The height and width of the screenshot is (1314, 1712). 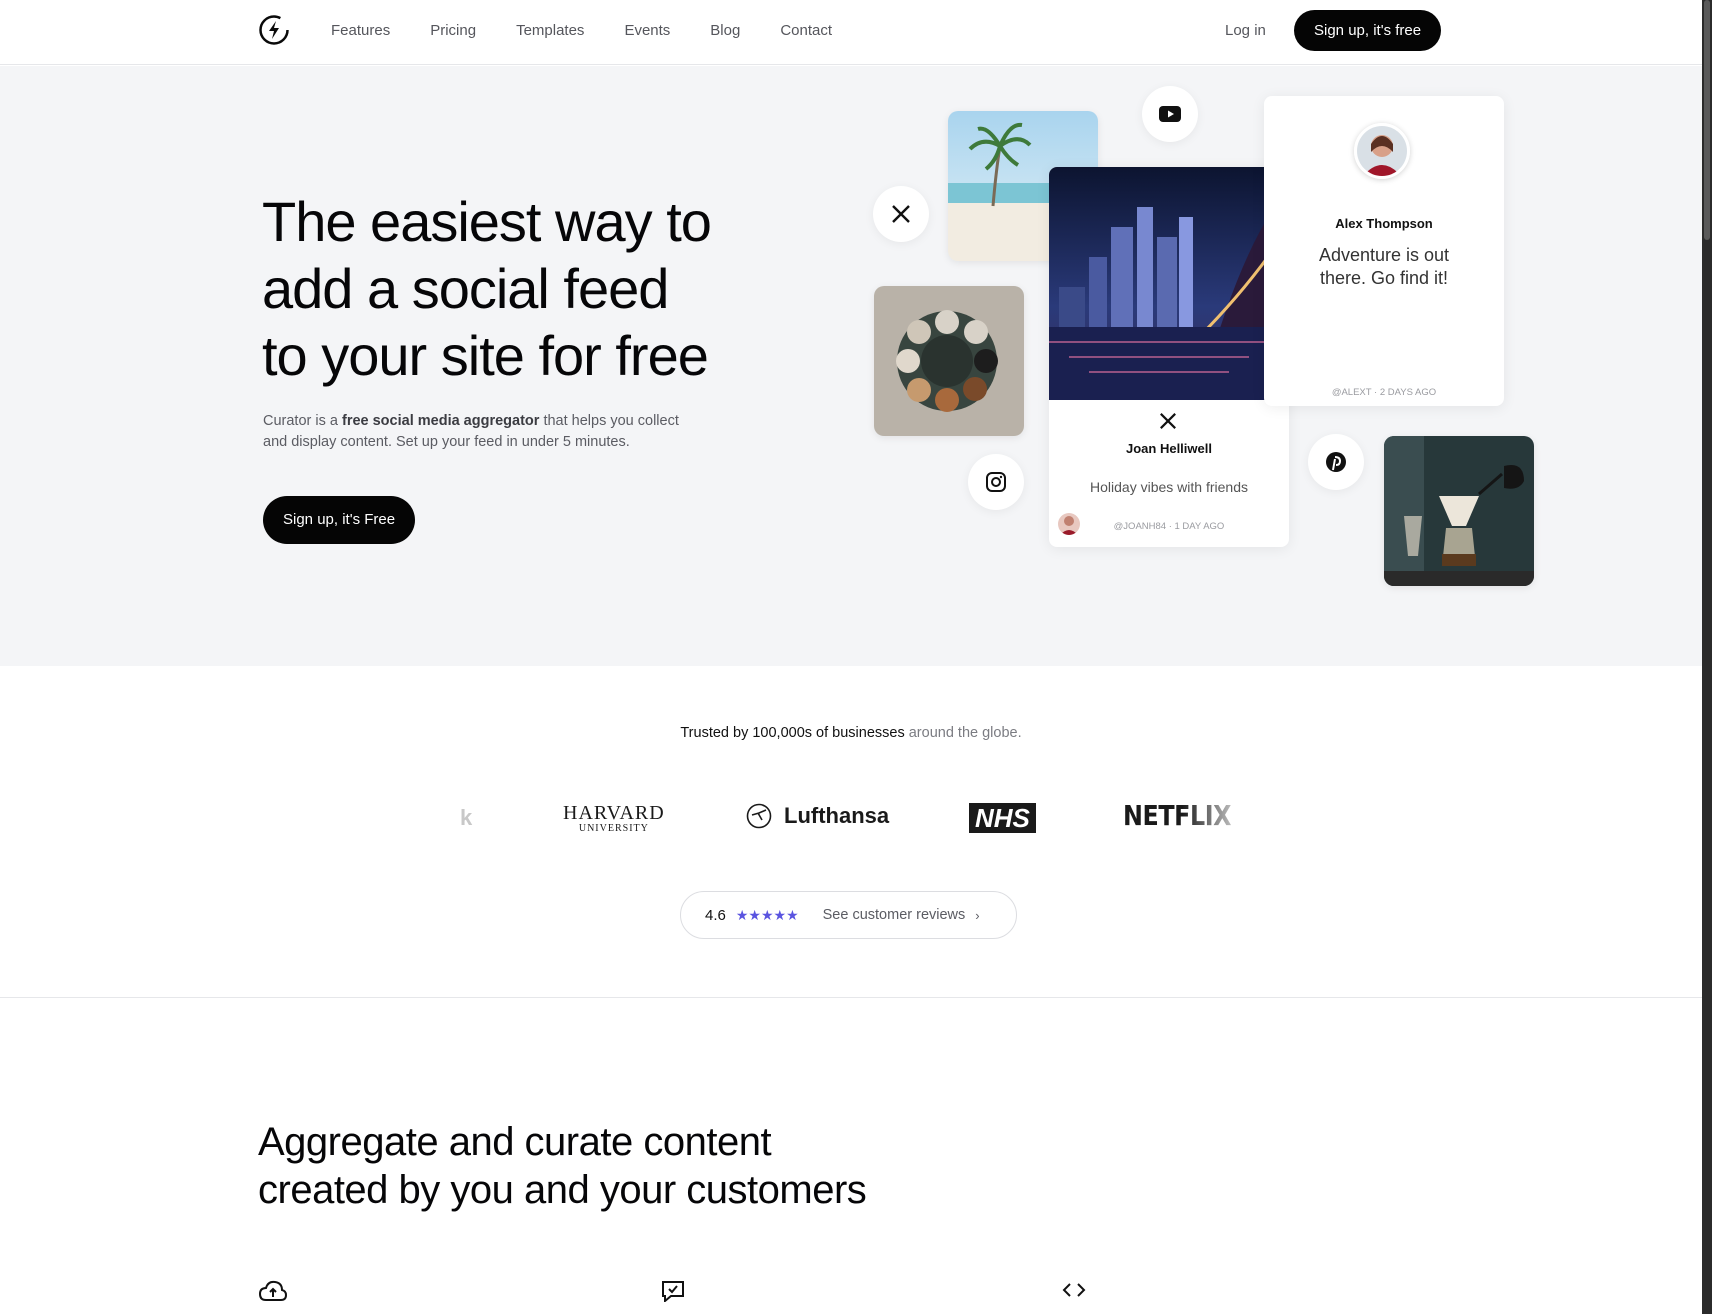 What do you see at coordinates (806, 31) in the screenshot?
I see `nav-link-contact: Contact` at bounding box center [806, 31].